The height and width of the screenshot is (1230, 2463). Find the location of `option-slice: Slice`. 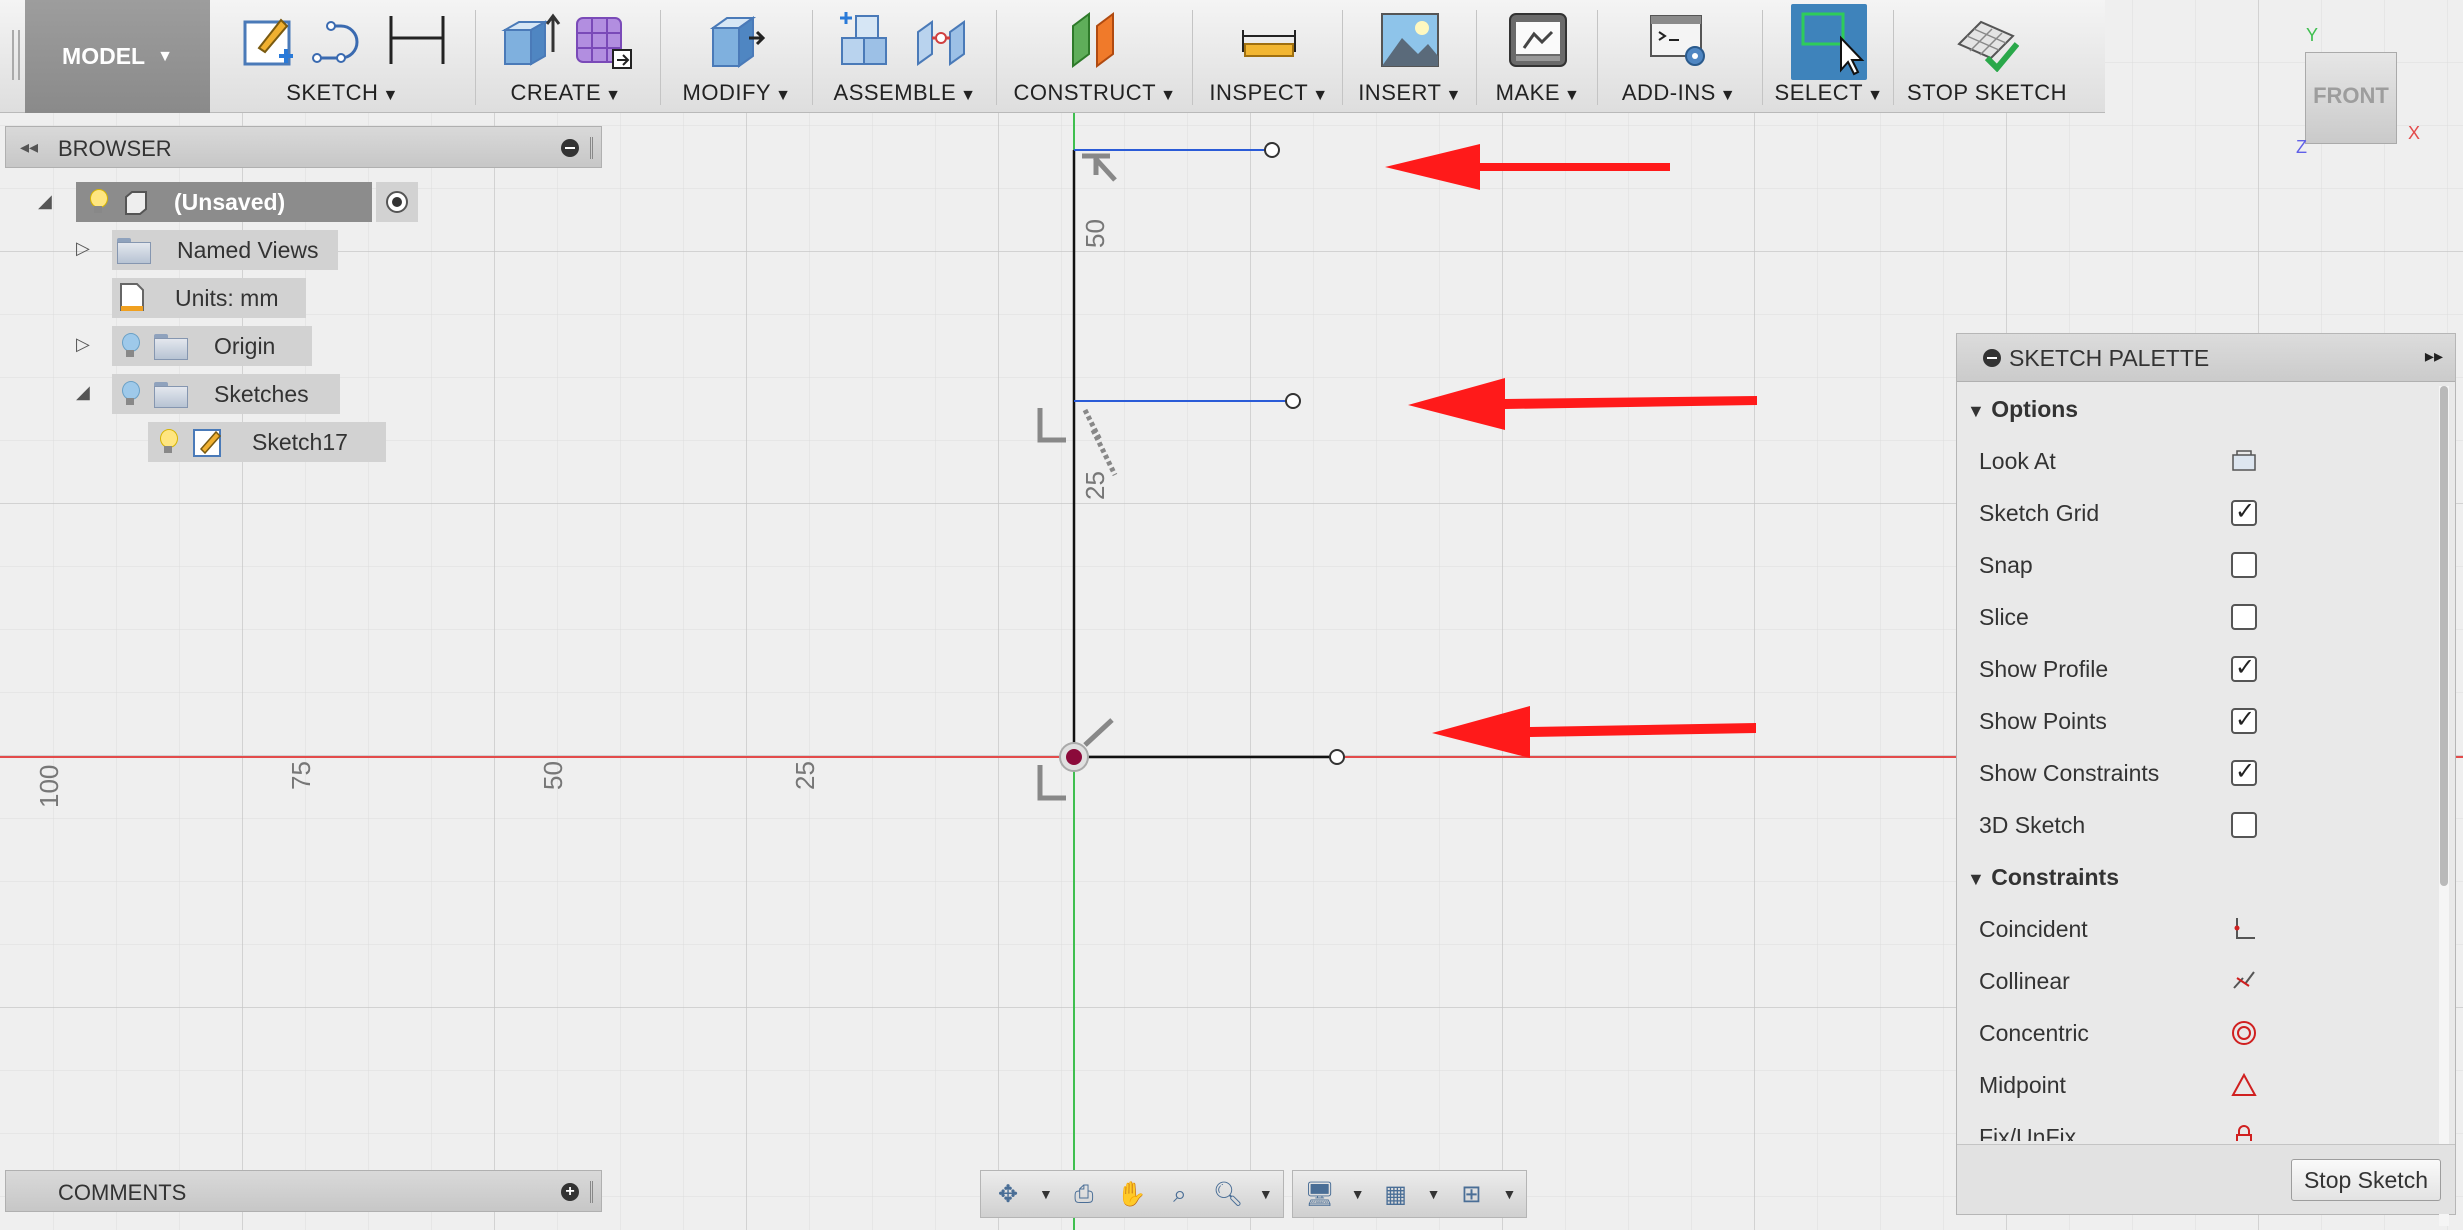

option-slice: Slice is located at coordinates (2189, 617).